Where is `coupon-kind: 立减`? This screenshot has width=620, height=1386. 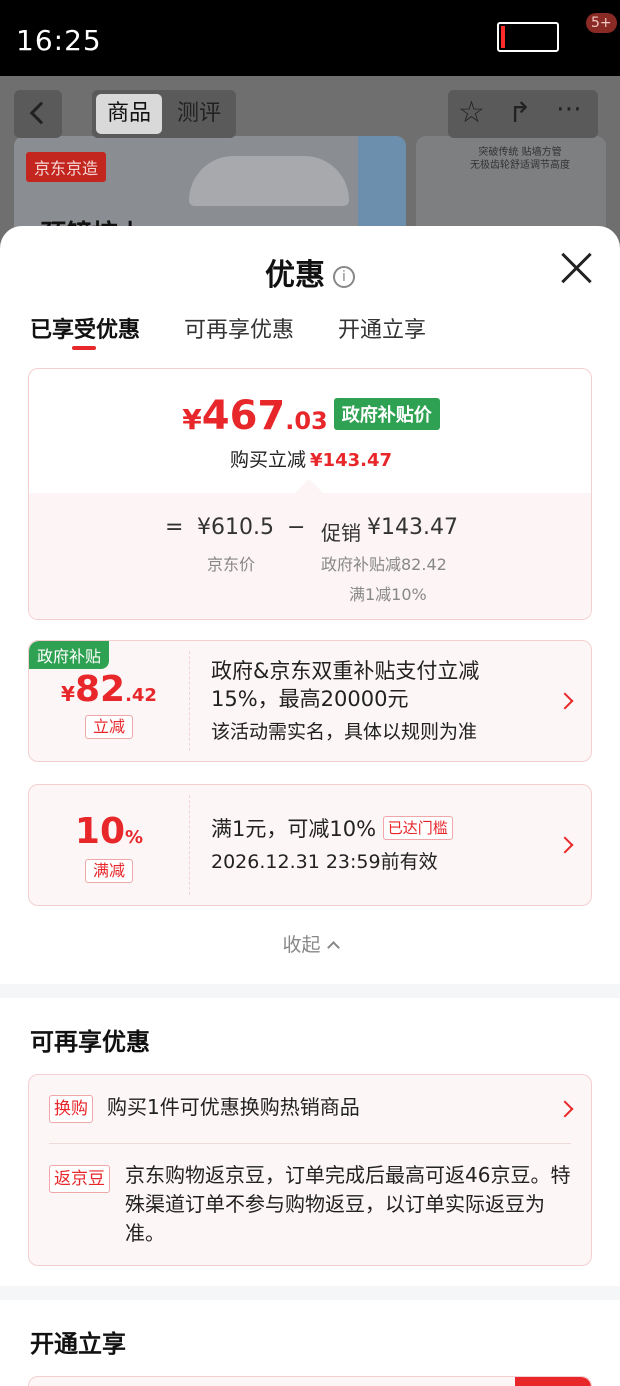 coupon-kind: 立减 is located at coordinates (109, 727).